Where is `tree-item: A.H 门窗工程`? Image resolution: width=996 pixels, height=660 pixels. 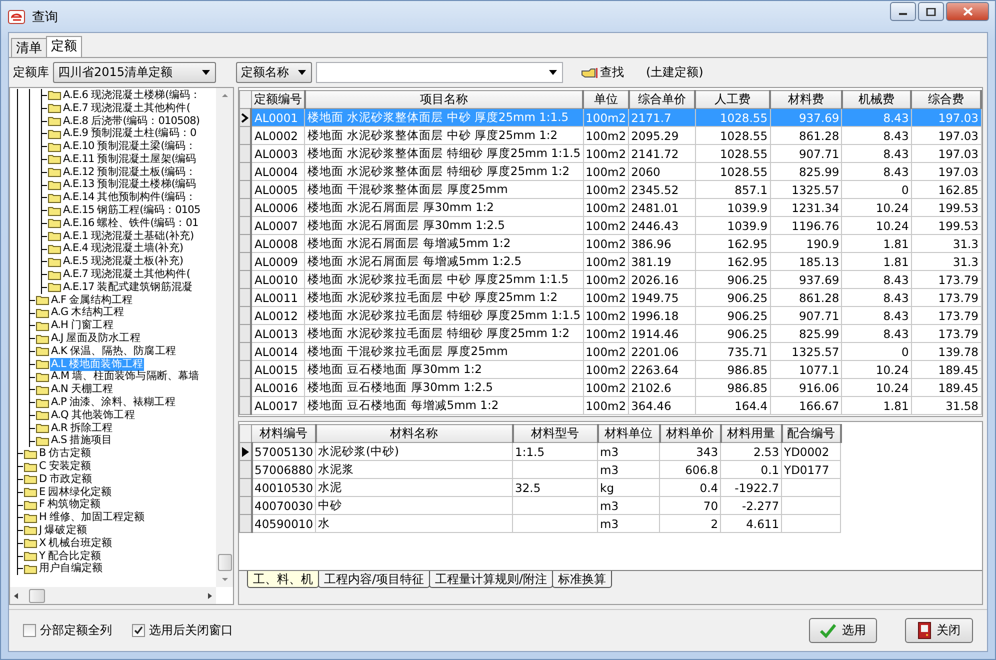
tree-item: A.H 门窗工程 is located at coordinates (82, 325).